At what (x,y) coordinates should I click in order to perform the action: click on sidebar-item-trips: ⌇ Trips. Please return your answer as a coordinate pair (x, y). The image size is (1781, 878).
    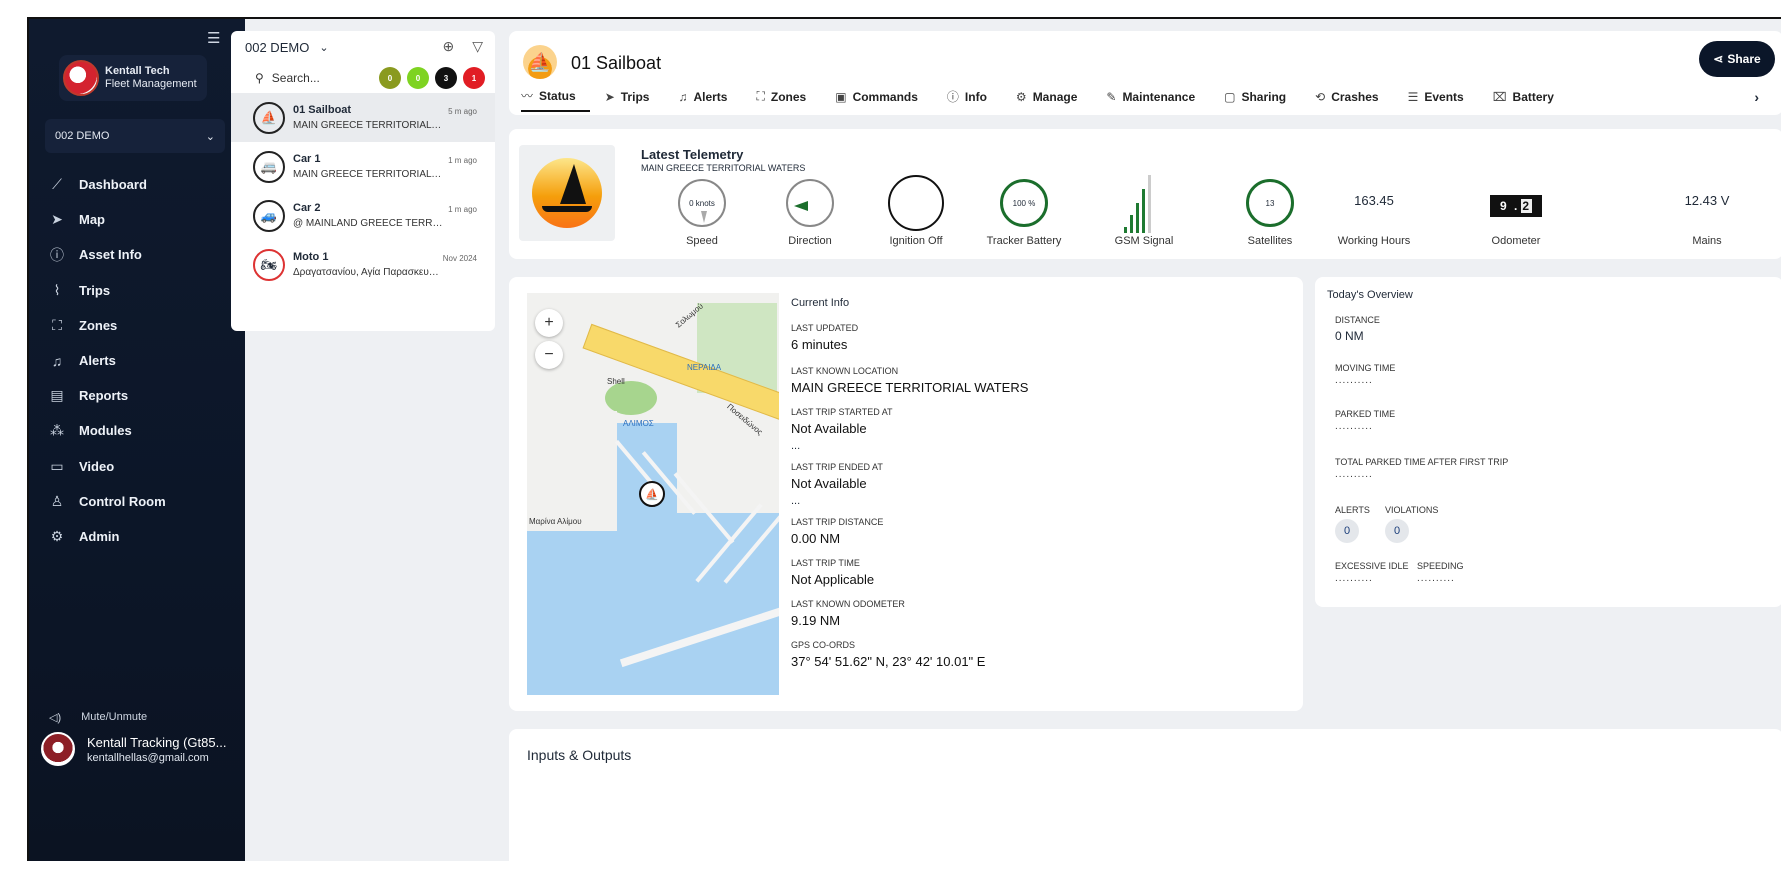
    Looking at the image, I should click on (140, 290).